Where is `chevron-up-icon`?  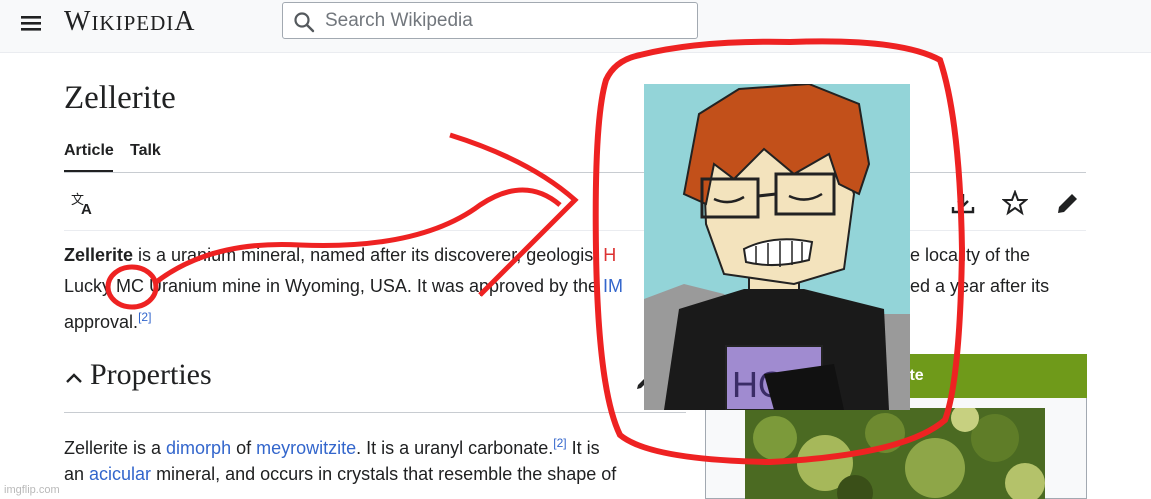
chevron-up-icon is located at coordinates (74, 378).